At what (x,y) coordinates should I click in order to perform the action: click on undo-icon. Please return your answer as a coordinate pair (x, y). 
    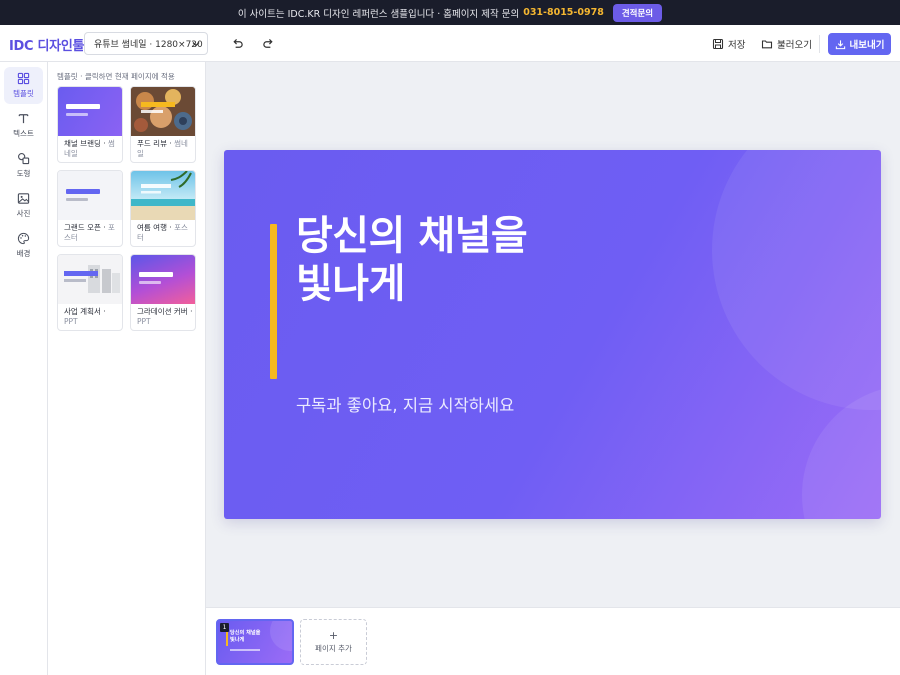
    Looking at the image, I should click on (237, 43).